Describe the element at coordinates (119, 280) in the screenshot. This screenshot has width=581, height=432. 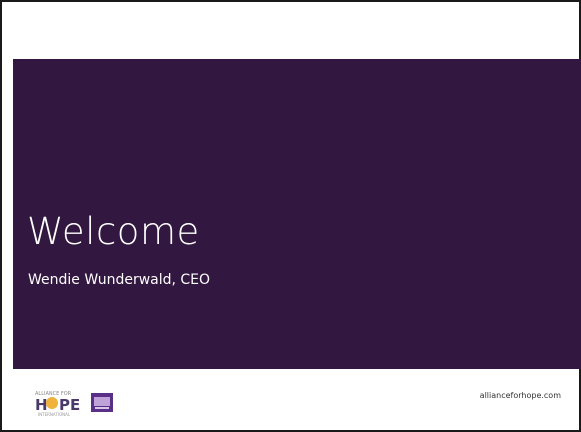
I see `slide-subtitle: Wendie Wunderwald, CEO` at that location.